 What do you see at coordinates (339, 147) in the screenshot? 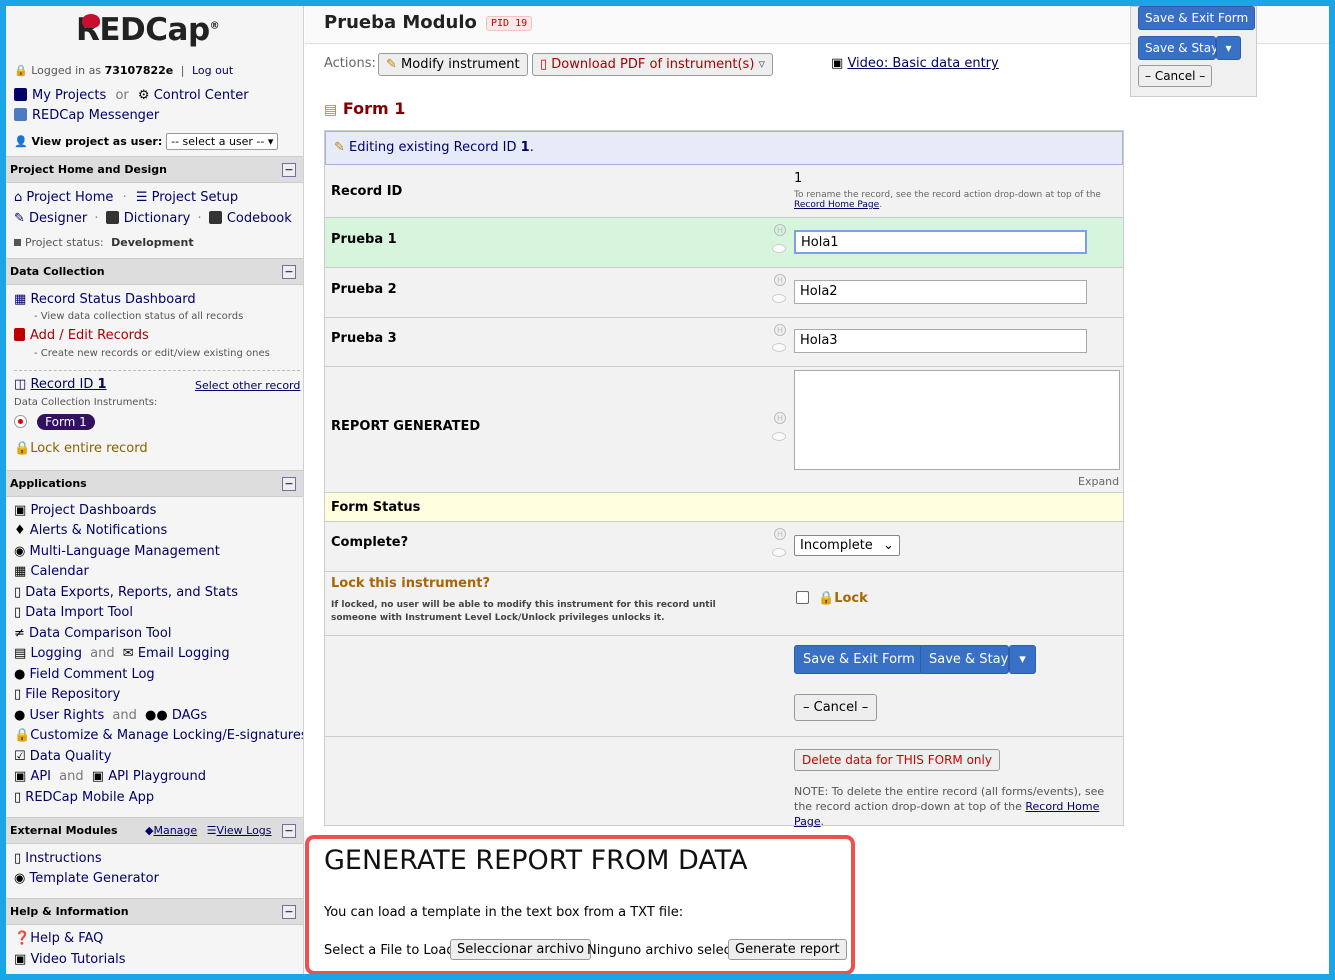
I see `pencil-icon: ✎` at bounding box center [339, 147].